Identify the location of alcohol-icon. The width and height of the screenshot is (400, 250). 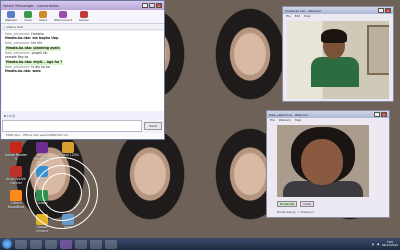
(68, 147).